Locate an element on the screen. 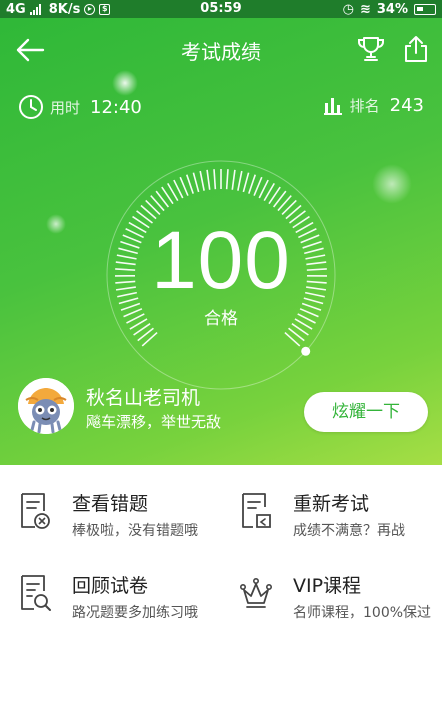 The width and height of the screenshot is (442, 720). user-name: 秋名山老司机 is located at coordinates (143, 398).